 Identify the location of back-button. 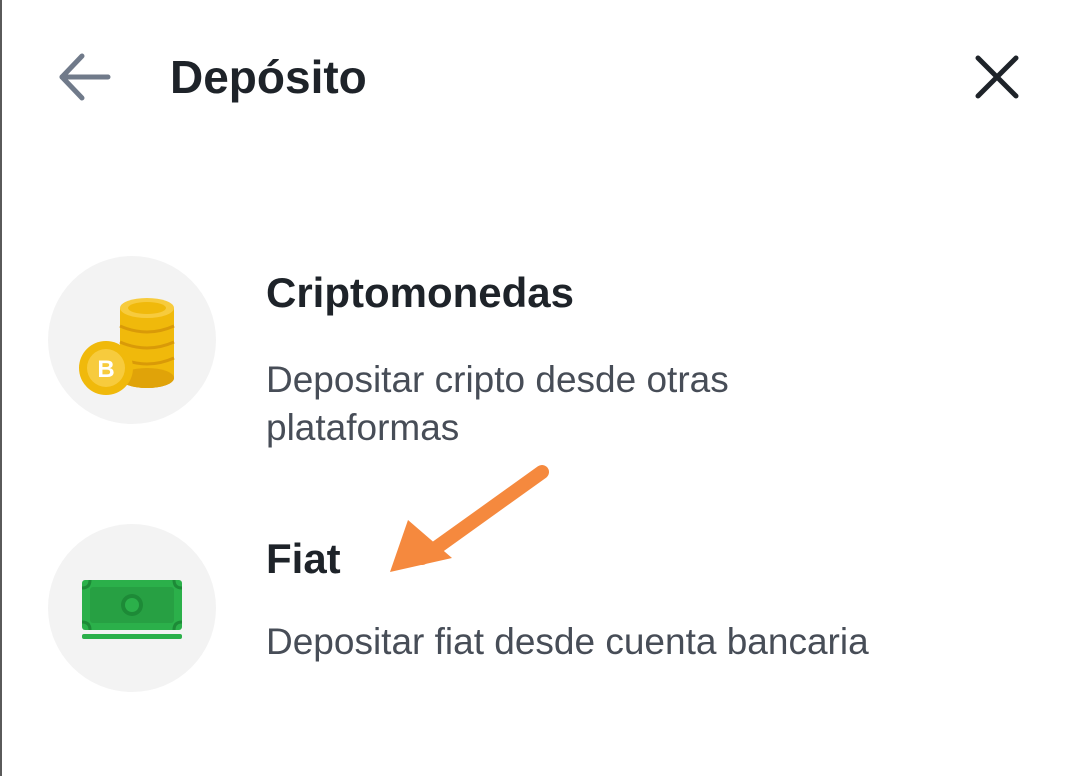
(85, 77).